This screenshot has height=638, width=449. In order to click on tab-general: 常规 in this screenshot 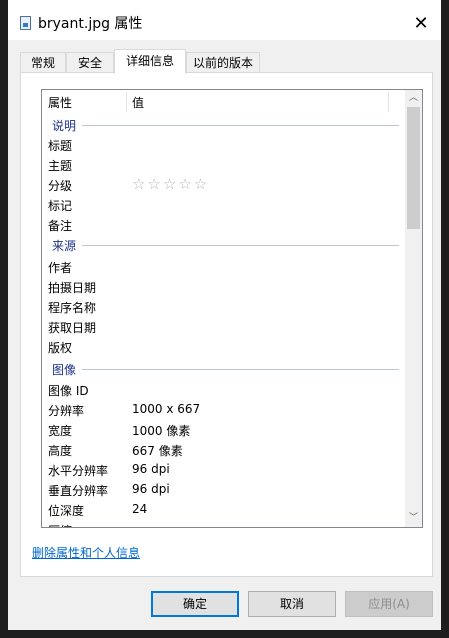, I will do `click(43, 62)`.